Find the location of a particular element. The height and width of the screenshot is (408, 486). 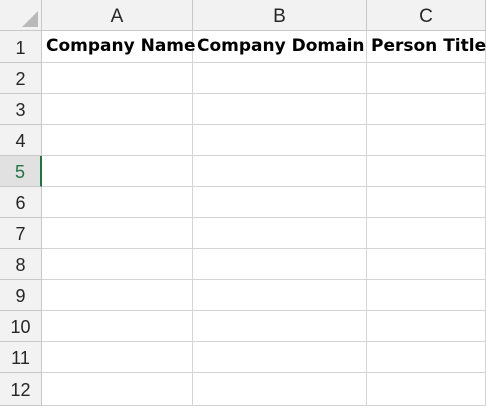

row-header-6: 6 is located at coordinates (21, 202).